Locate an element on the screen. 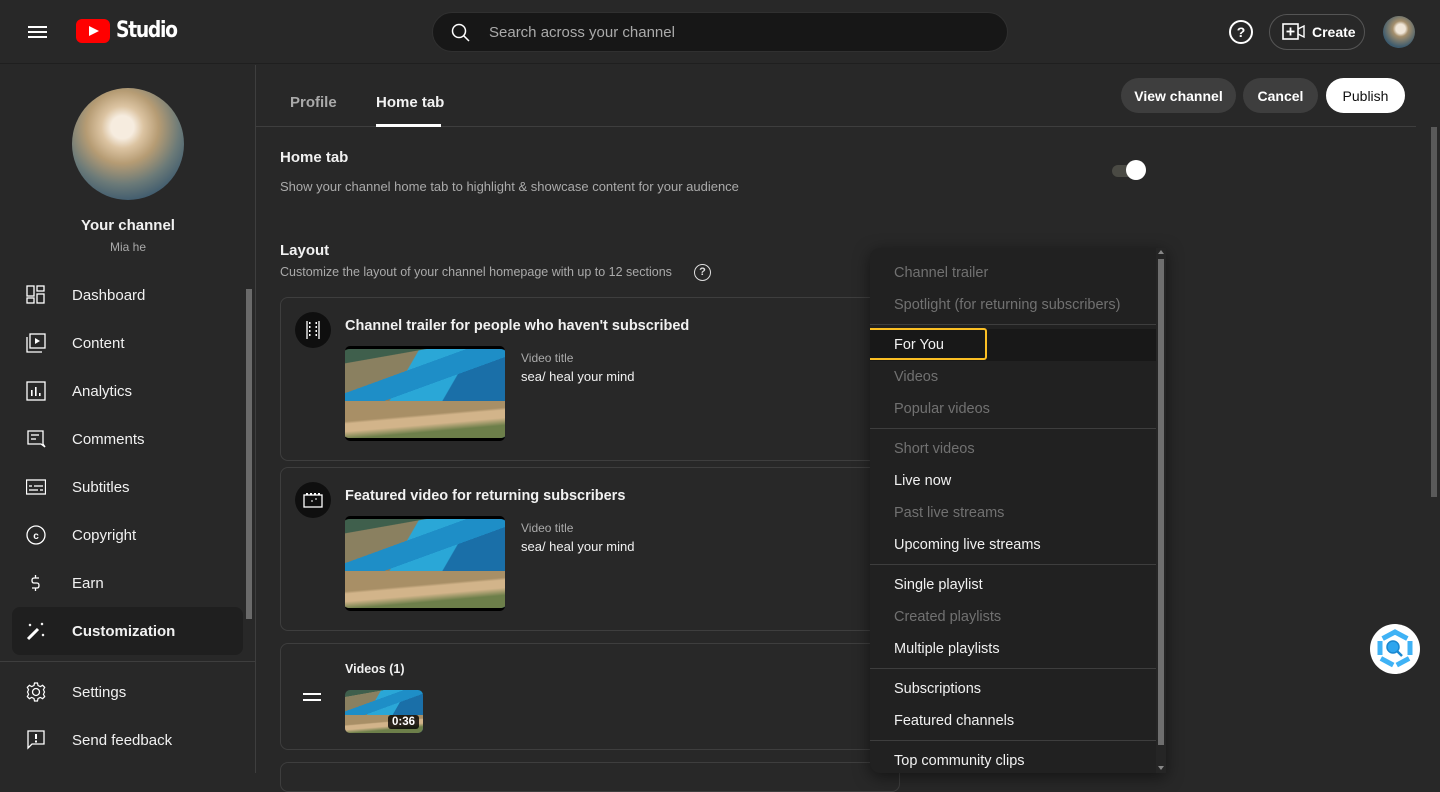  sidebar-item-label: Analytics is located at coordinates (102, 391).